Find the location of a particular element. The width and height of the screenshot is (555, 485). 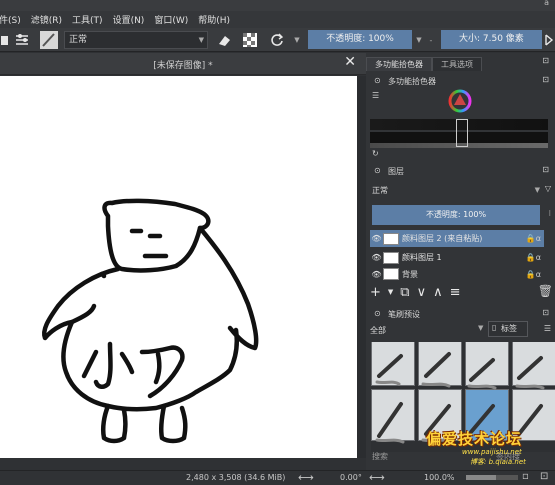

layer-blend-select: 正常 ▼ is located at coordinates (455, 190).